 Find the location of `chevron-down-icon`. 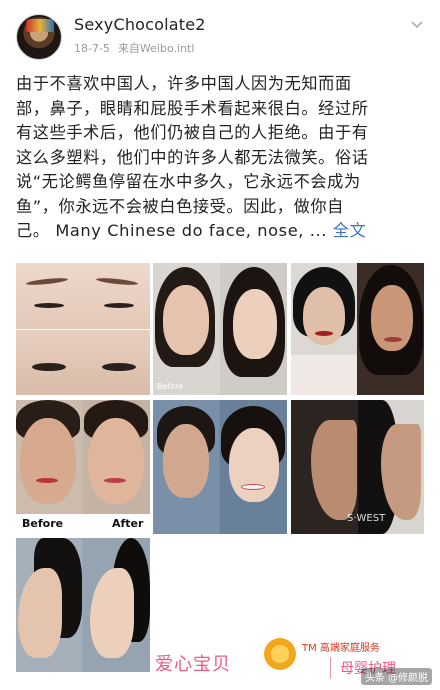

chevron-down-icon is located at coordinates (417, 25).